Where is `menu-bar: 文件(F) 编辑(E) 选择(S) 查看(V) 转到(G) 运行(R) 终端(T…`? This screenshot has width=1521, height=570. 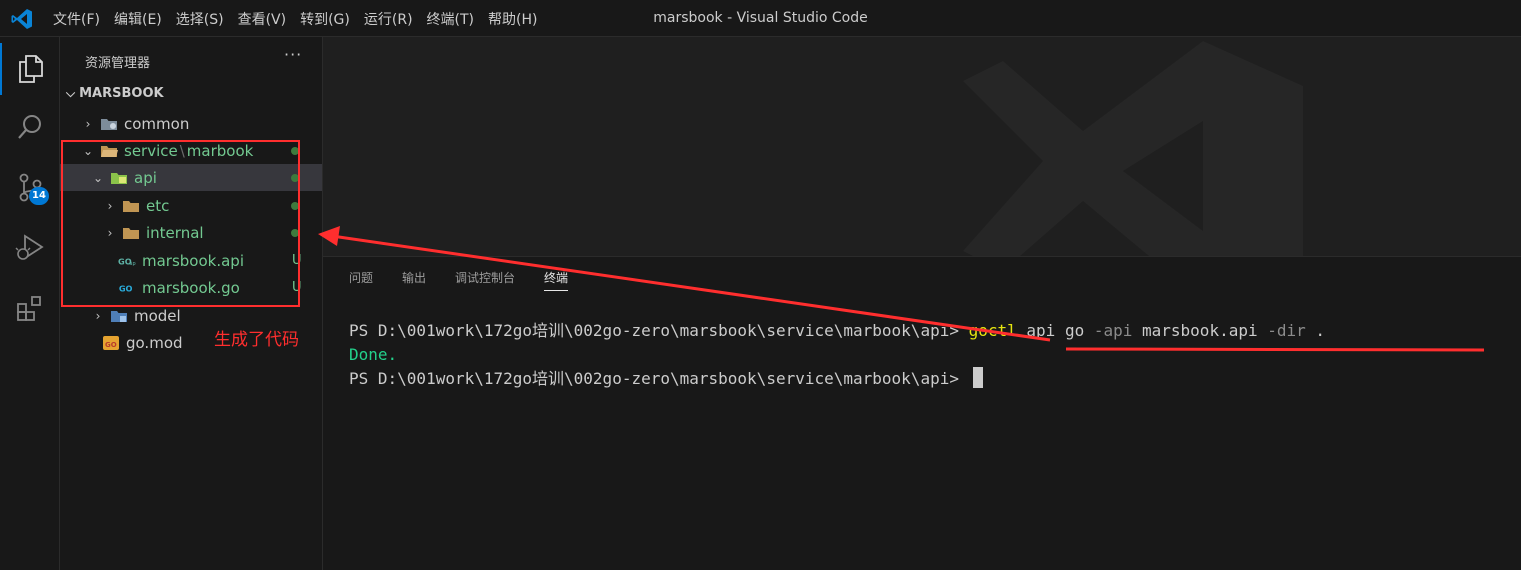
menu-bar: 文件(F) 编辑(E) 选择(S) 查看(V) 转到(G) 运行(R) 终端(T… is located at coordinates (295, 18).